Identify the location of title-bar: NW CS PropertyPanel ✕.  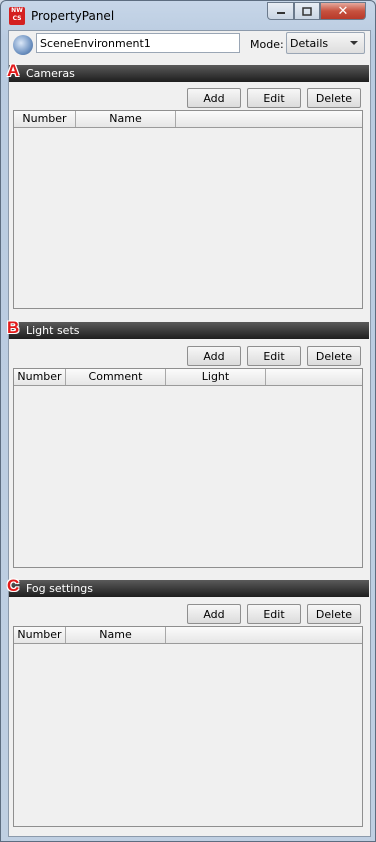
(188, 15).